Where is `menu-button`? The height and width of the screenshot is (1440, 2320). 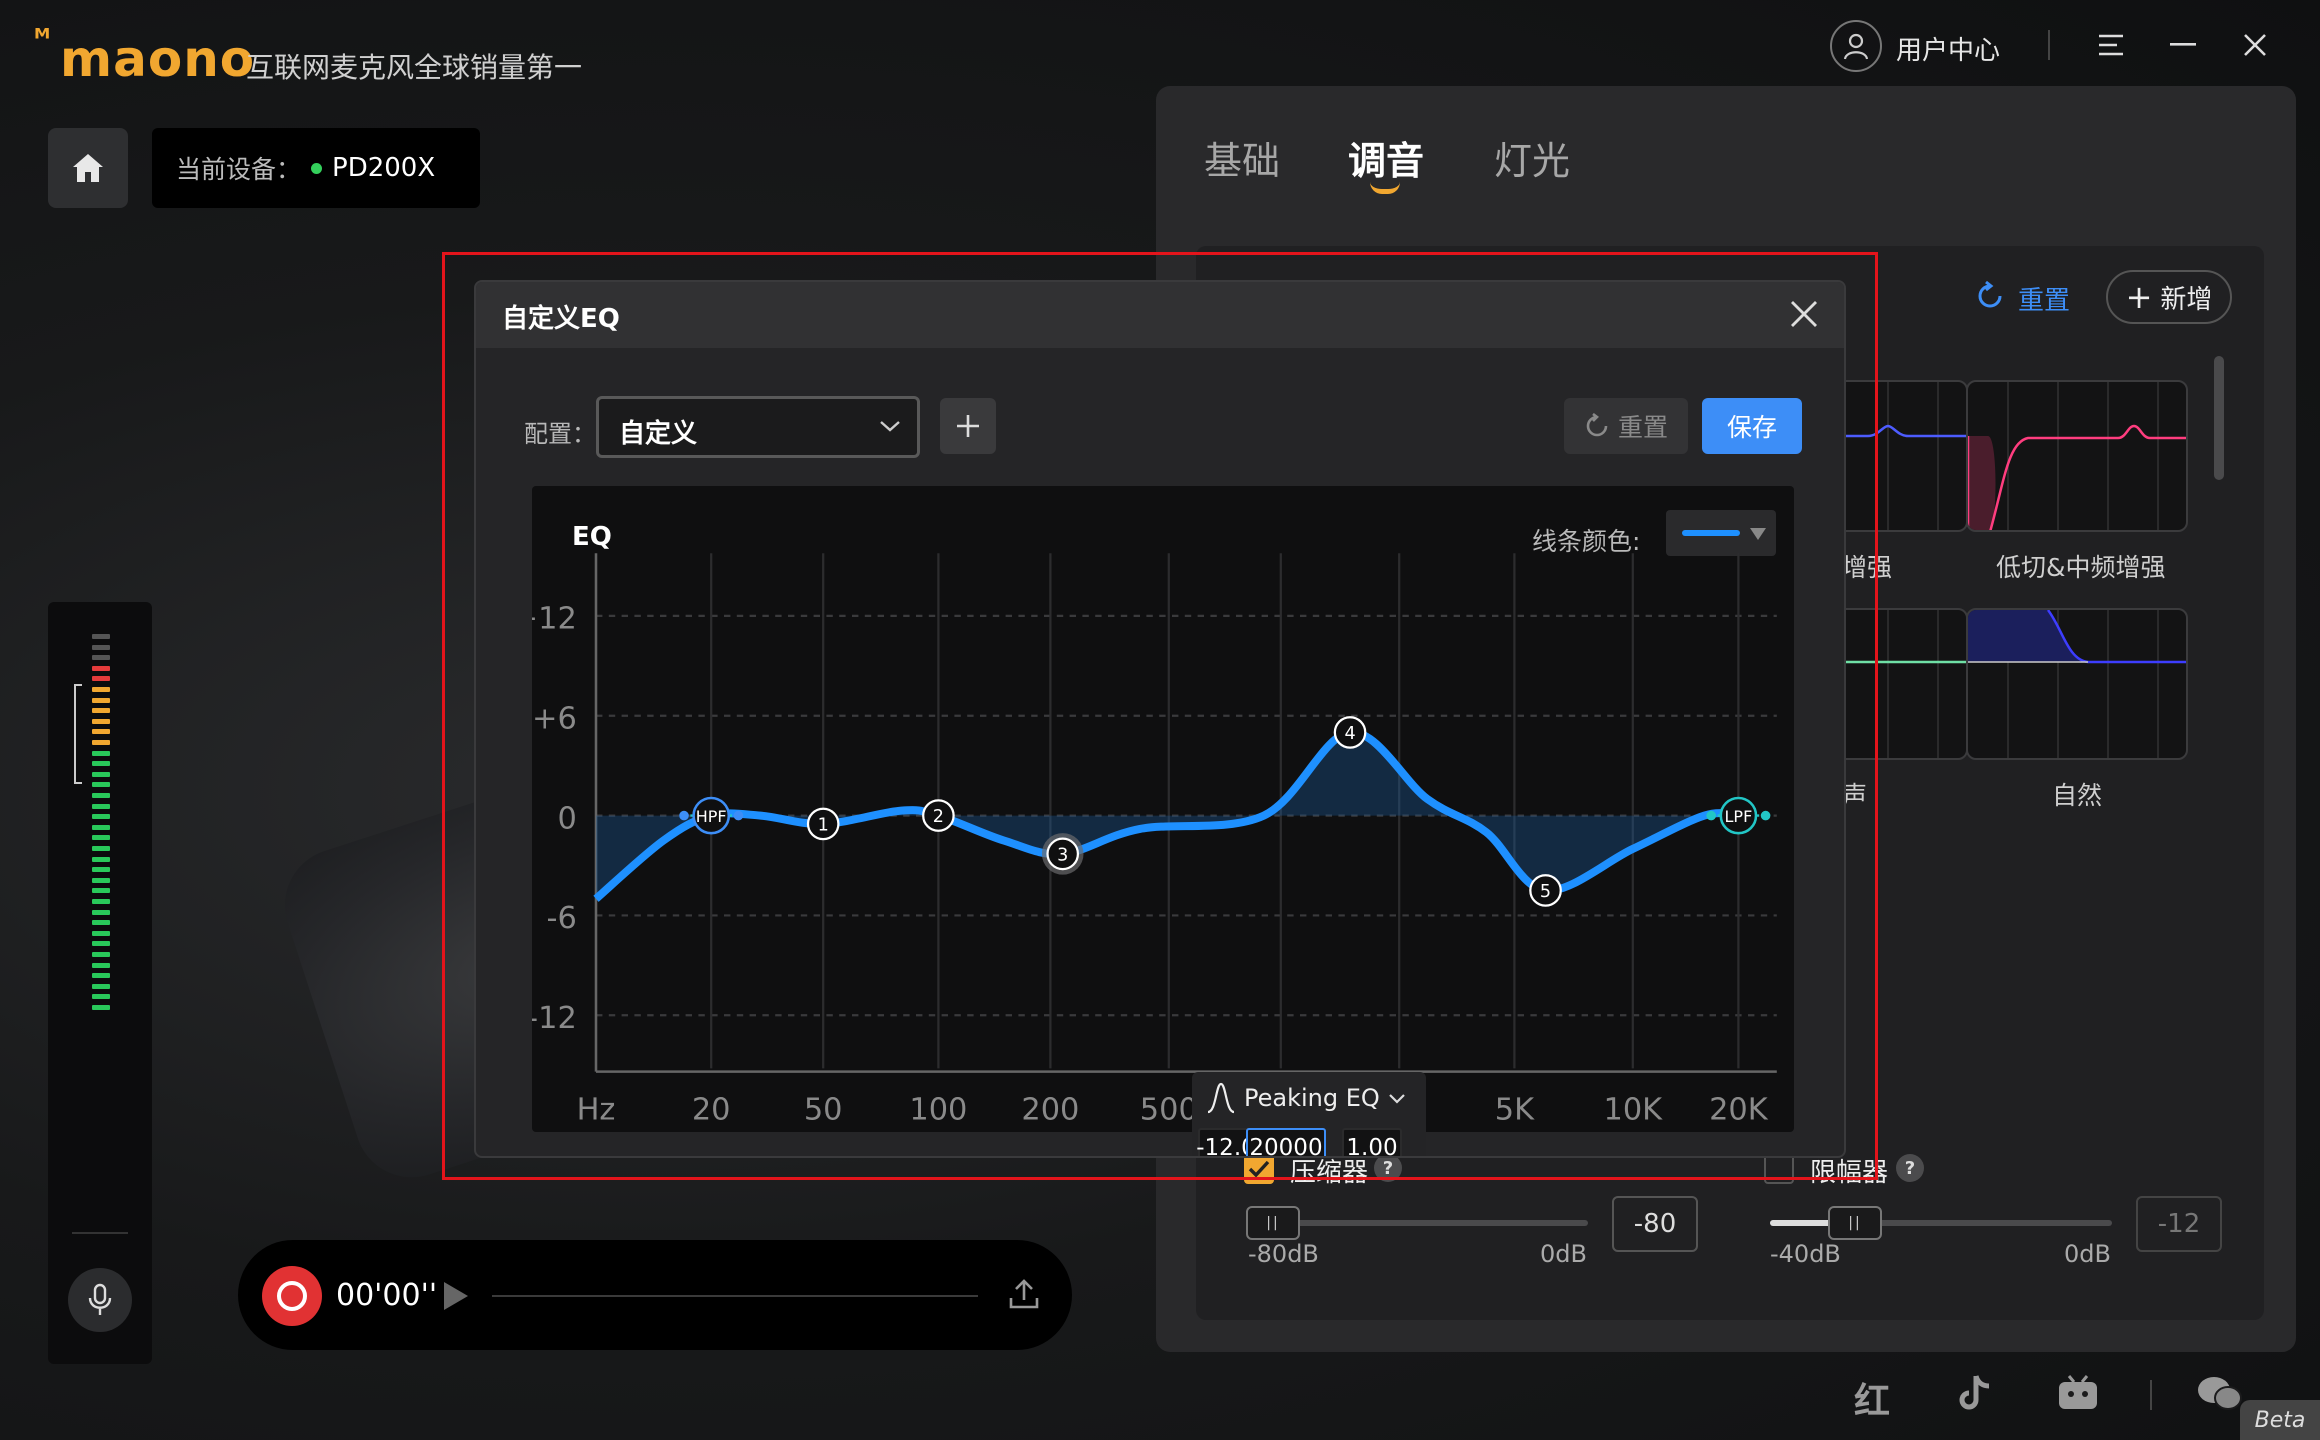 menu-button is located at coordinates (2111, 45).